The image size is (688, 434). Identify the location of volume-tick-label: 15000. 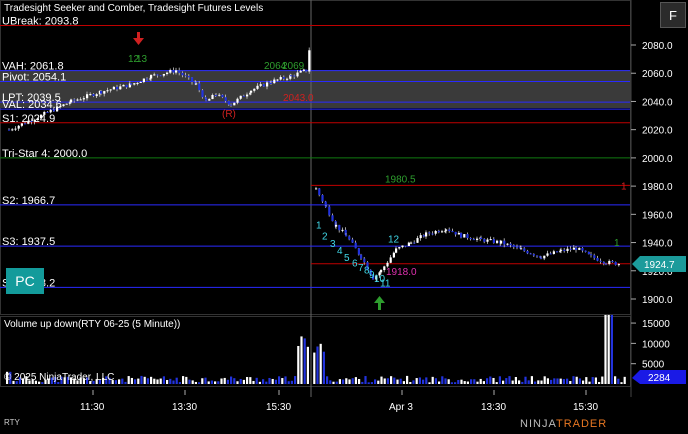
(656, 324).